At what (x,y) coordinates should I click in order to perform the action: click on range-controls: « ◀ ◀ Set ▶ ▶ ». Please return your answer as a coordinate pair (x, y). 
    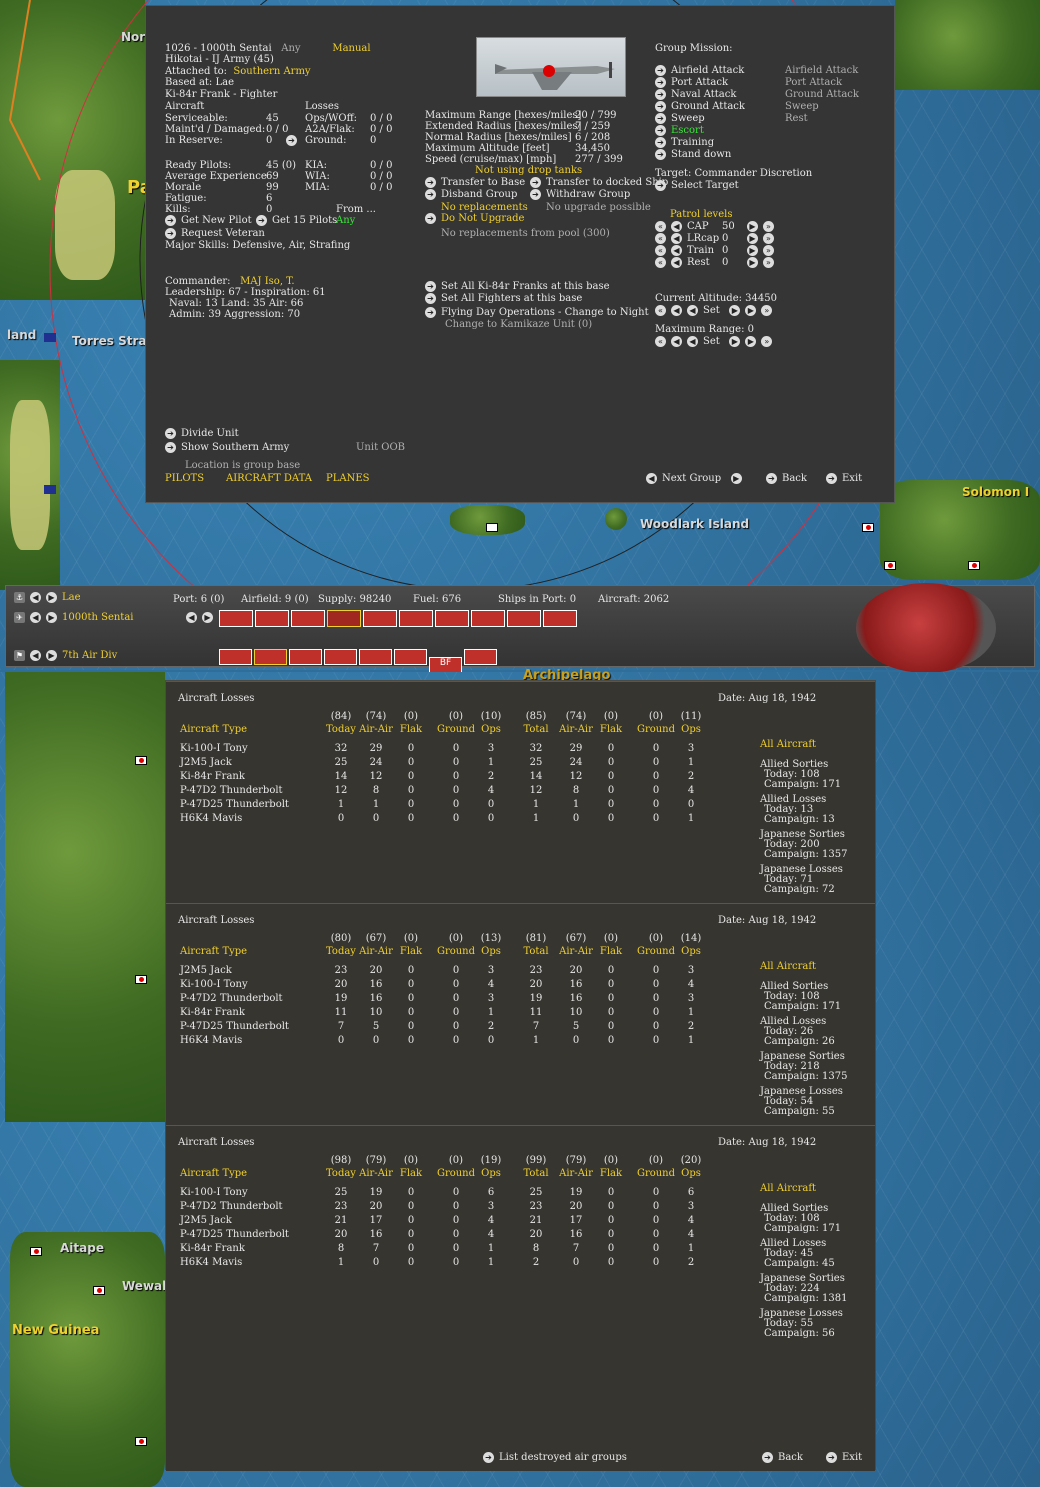
    Looking at the image, I should click on (716, 341).